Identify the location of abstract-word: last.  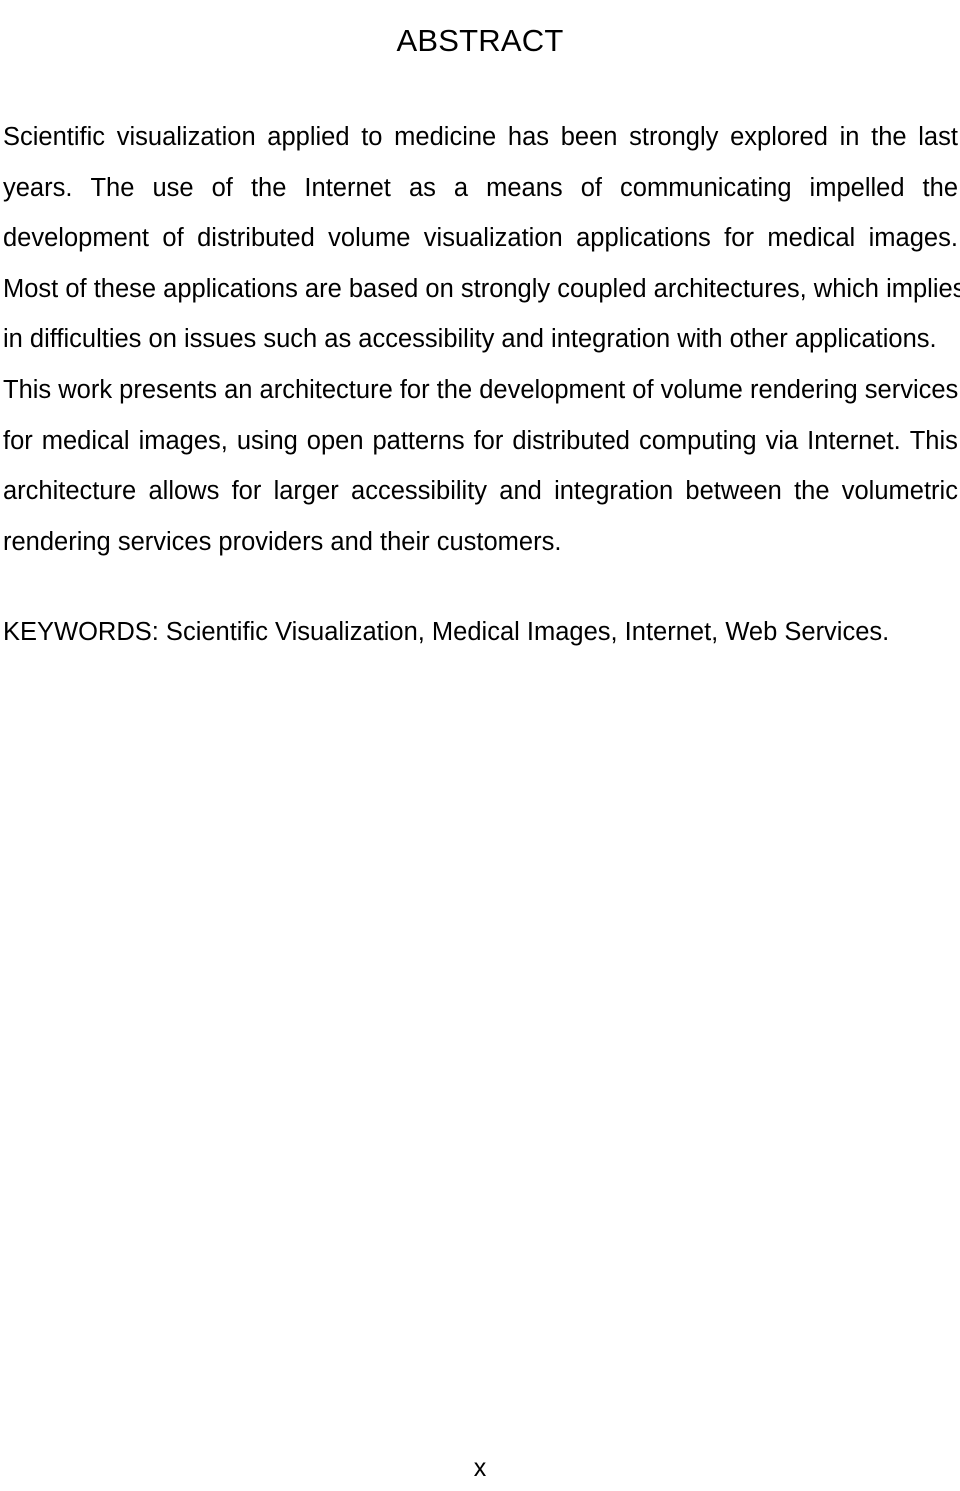
(938, 137).